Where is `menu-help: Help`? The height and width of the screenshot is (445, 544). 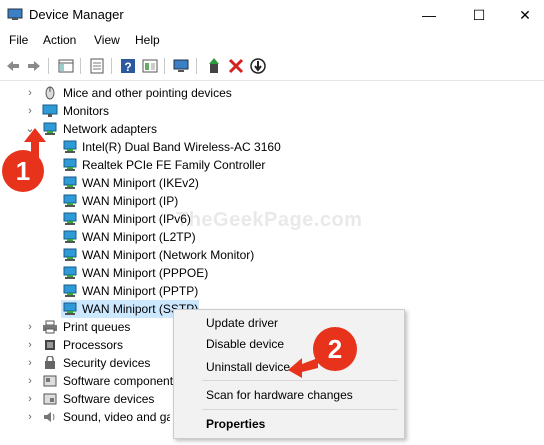
menu-help: Help is located at coordinates (147, 40).